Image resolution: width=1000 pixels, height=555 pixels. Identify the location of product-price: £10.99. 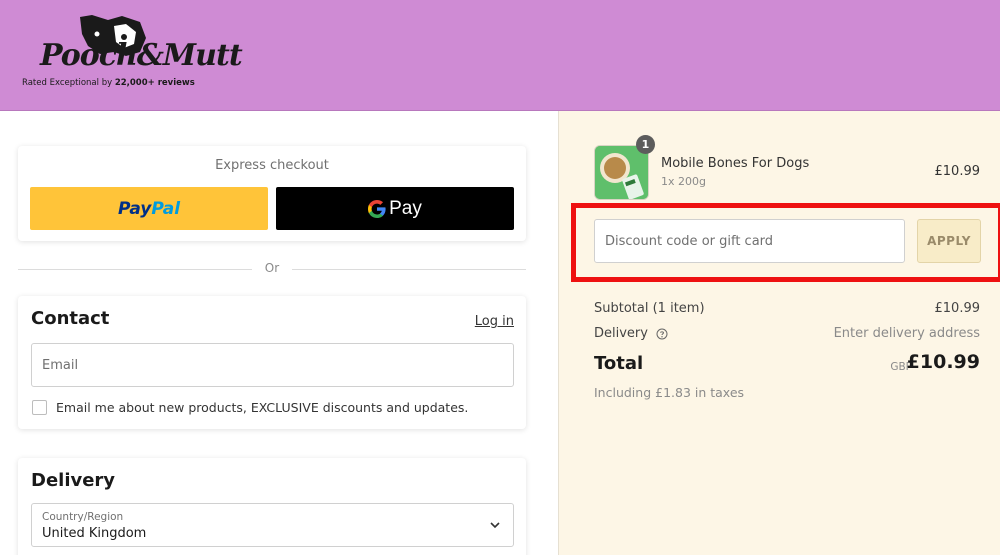
(957, 171).